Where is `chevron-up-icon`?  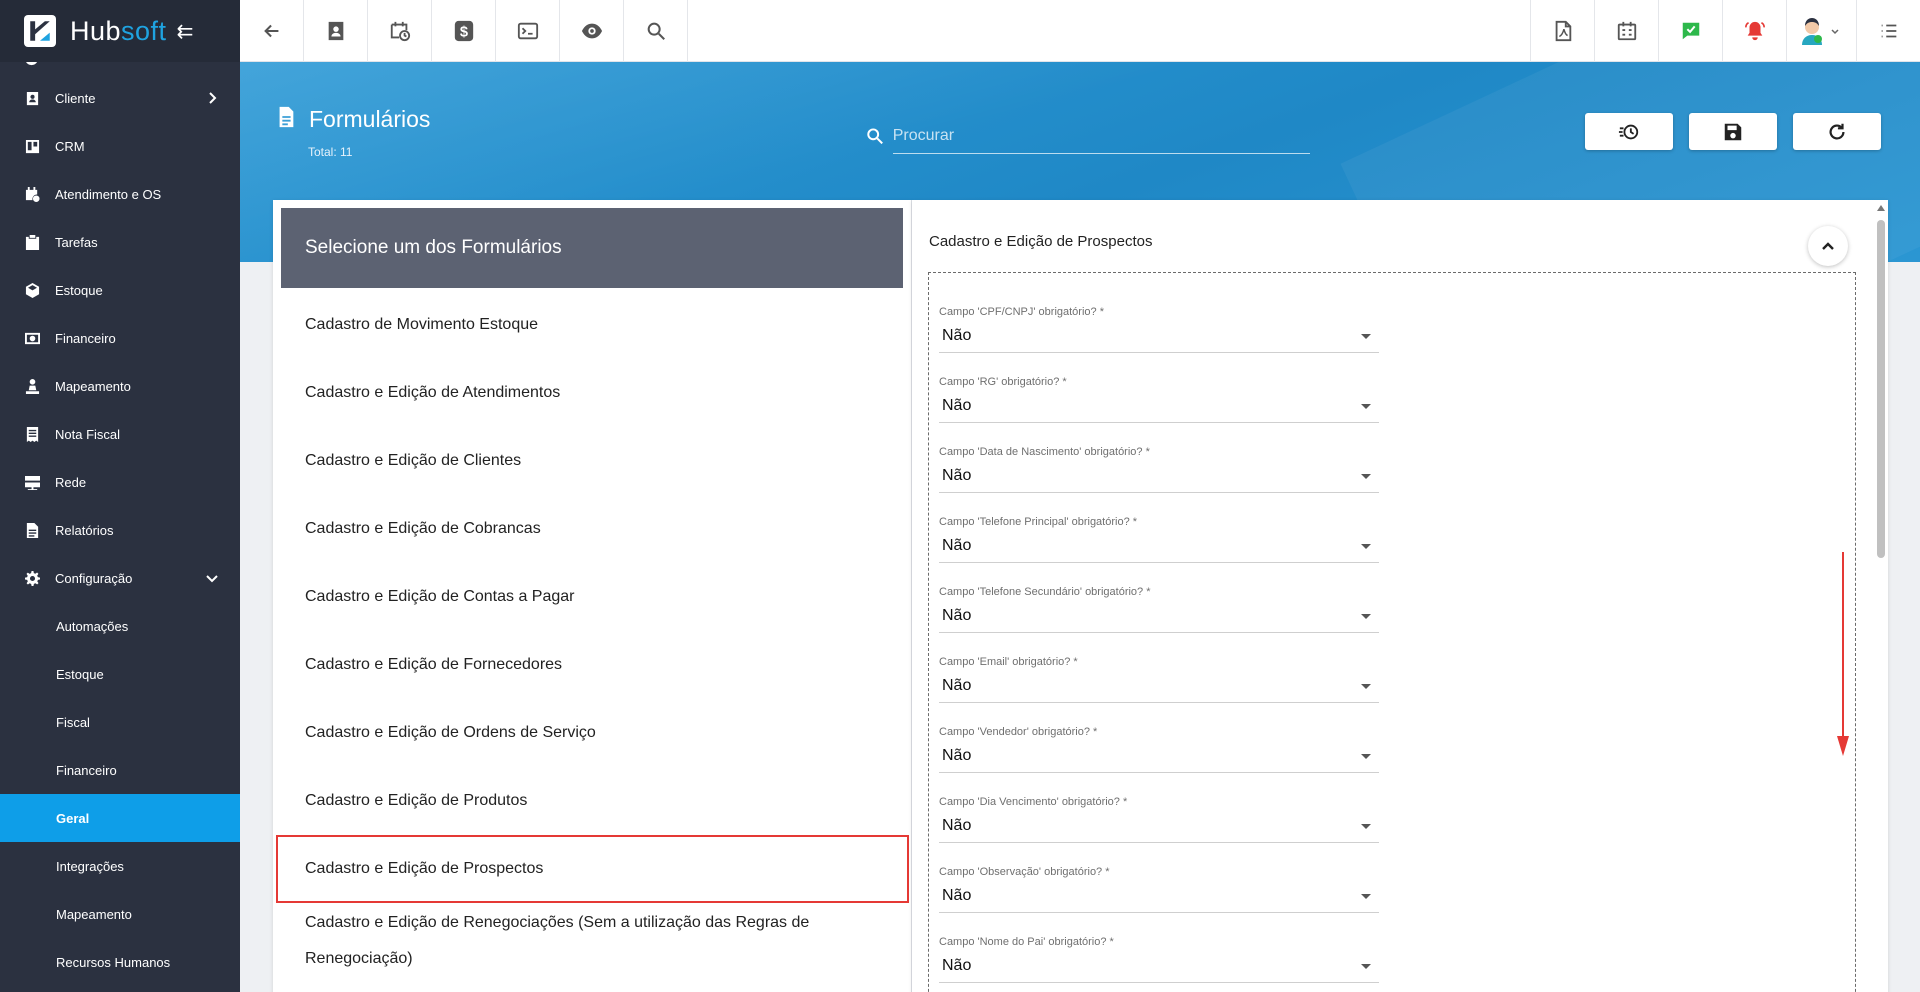 chevron-up-icon is located at coordinates (1828, 246).